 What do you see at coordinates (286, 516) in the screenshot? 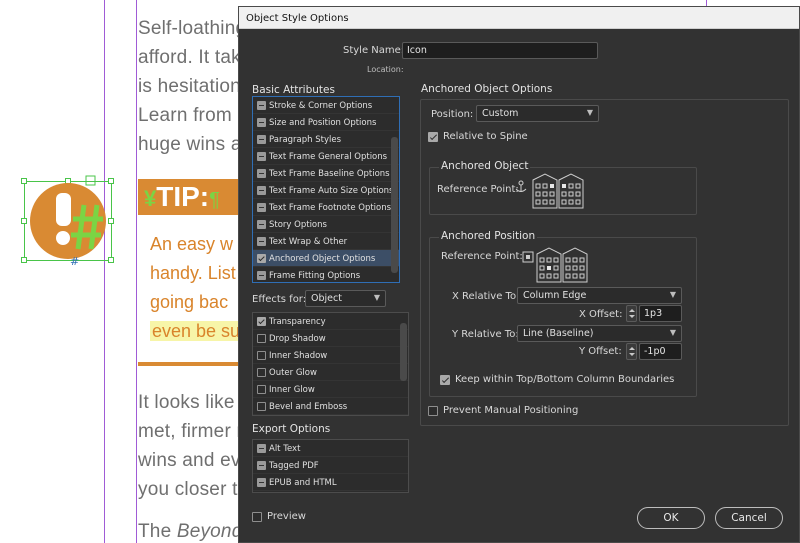
I see `preview-label: Preview` at bounding box center [286, 516].